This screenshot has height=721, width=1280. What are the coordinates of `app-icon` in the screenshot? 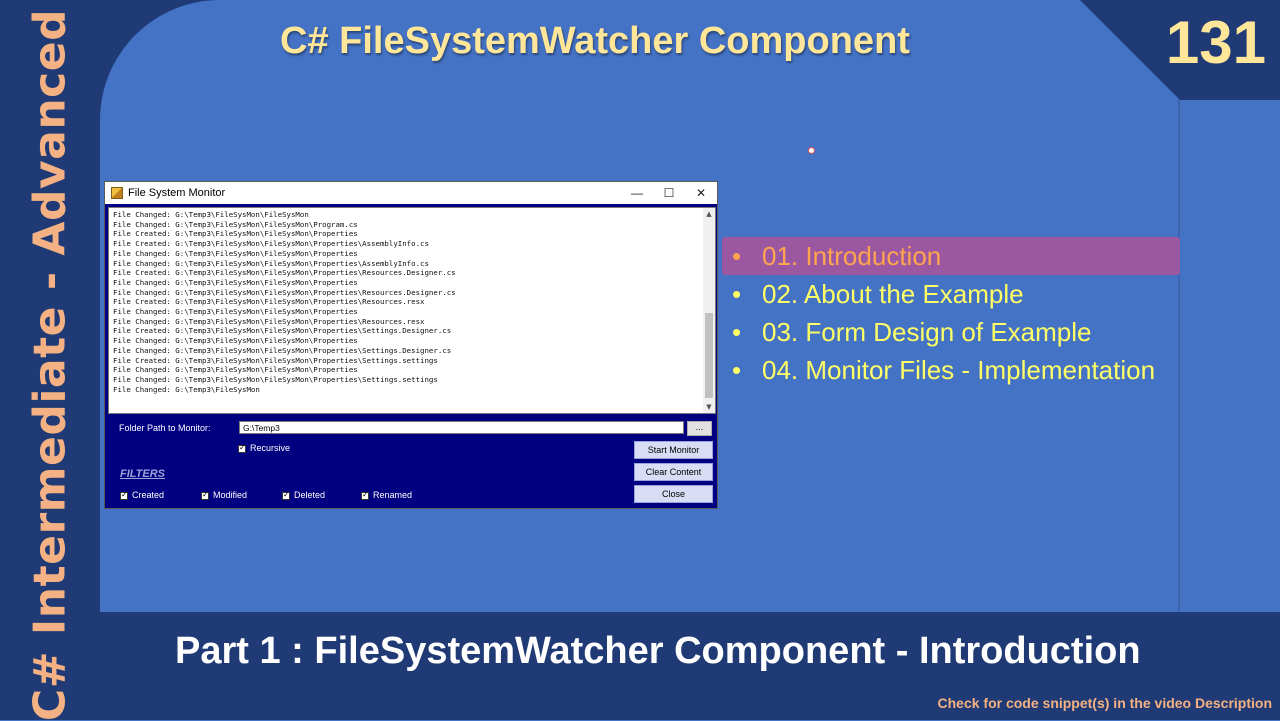 It's located at (117, 193).